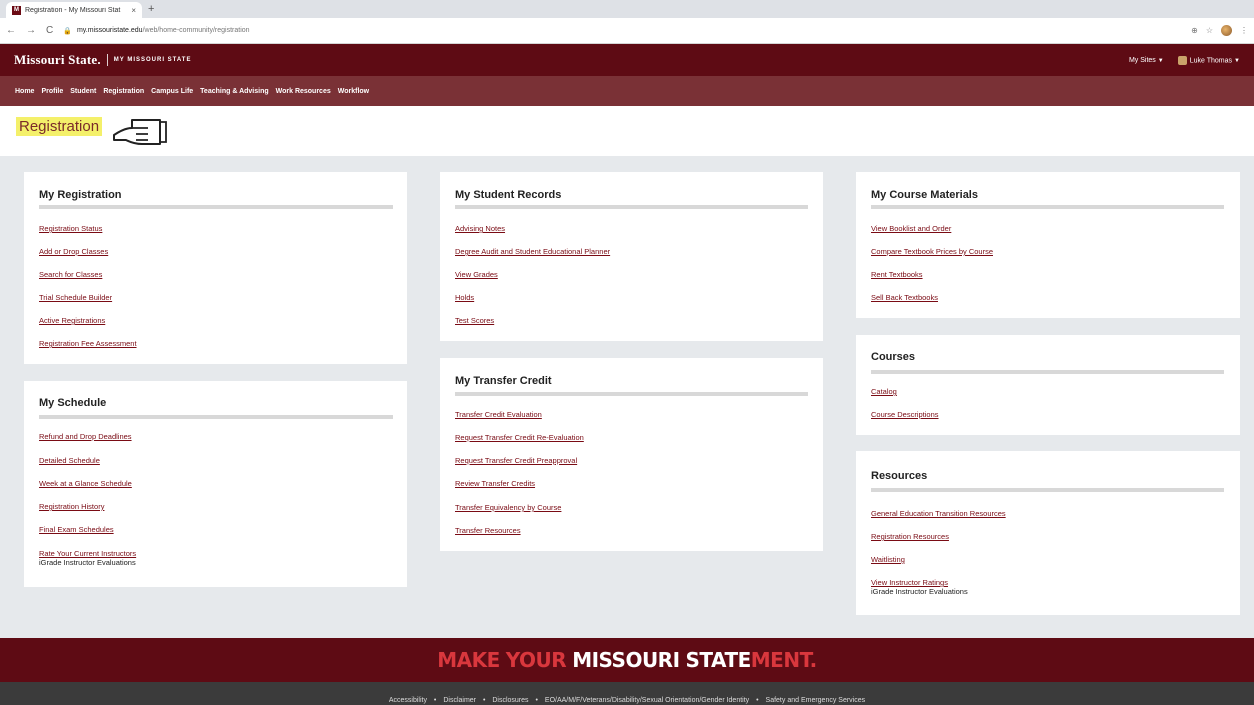 The image size is (1254, 705). What do you see at coordinates (888, 559) in the screenshot?
I see `link-waitlisting: Waitlisting` at bounding box center [888, 559].